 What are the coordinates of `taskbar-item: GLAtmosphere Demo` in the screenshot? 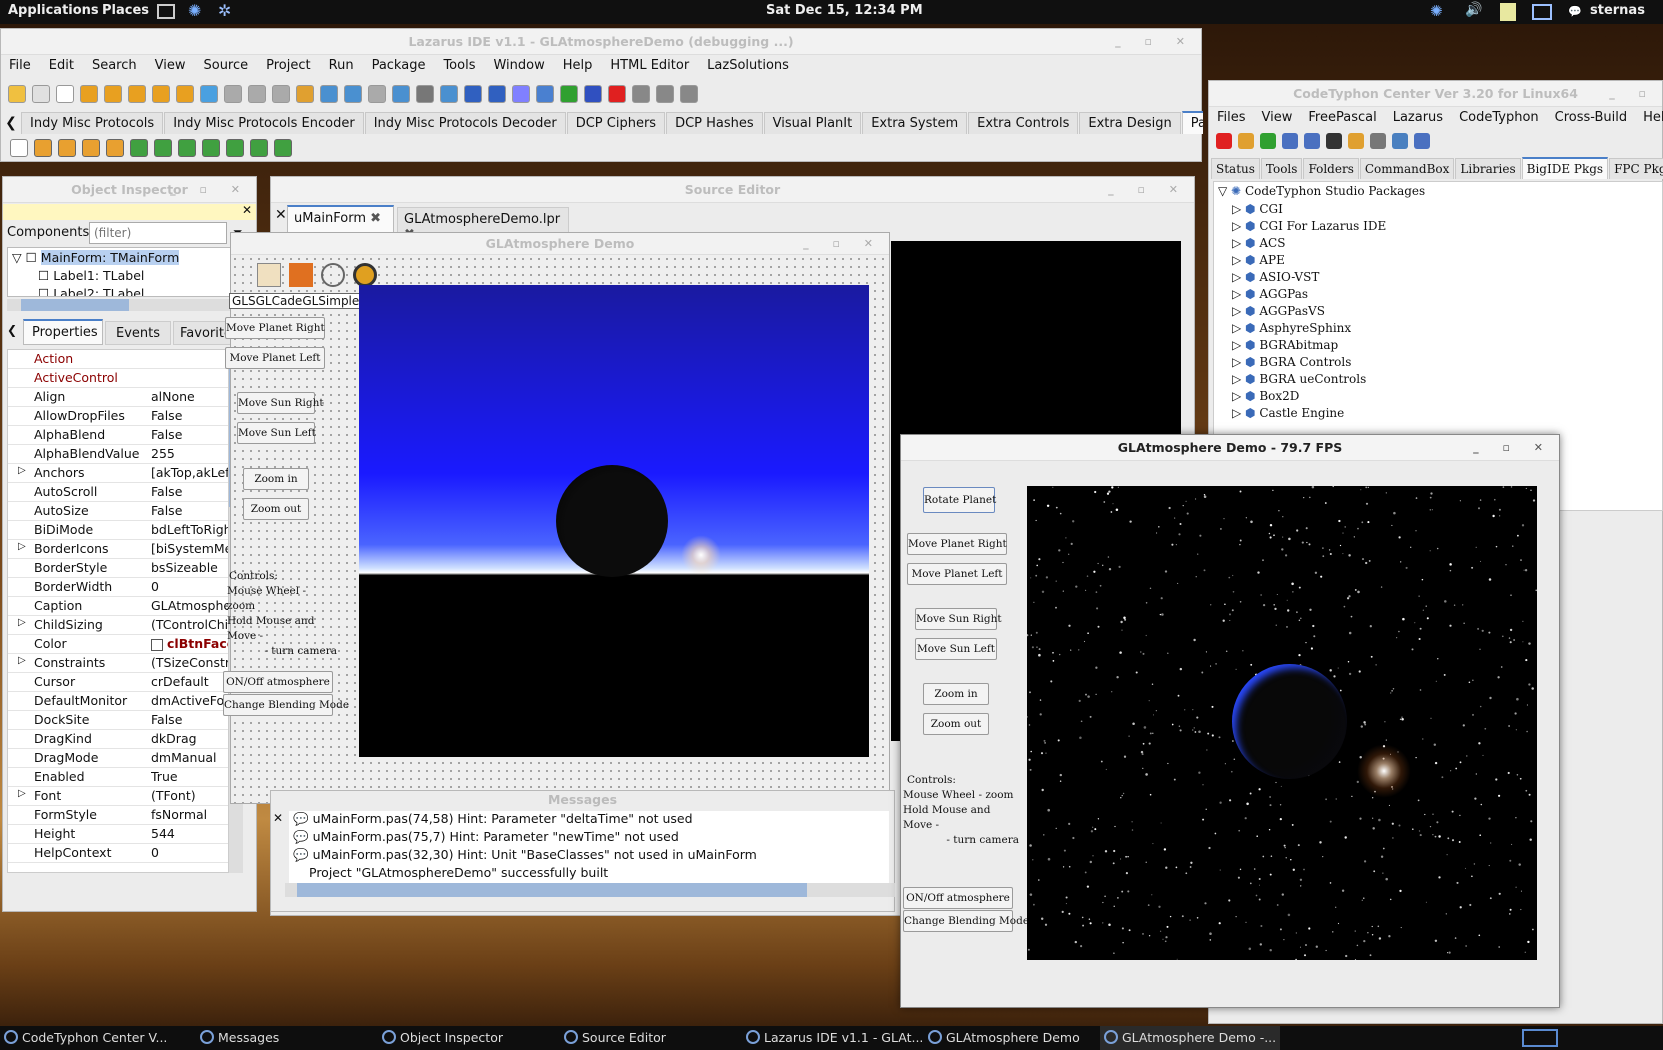 It's located at (1012, 1038).